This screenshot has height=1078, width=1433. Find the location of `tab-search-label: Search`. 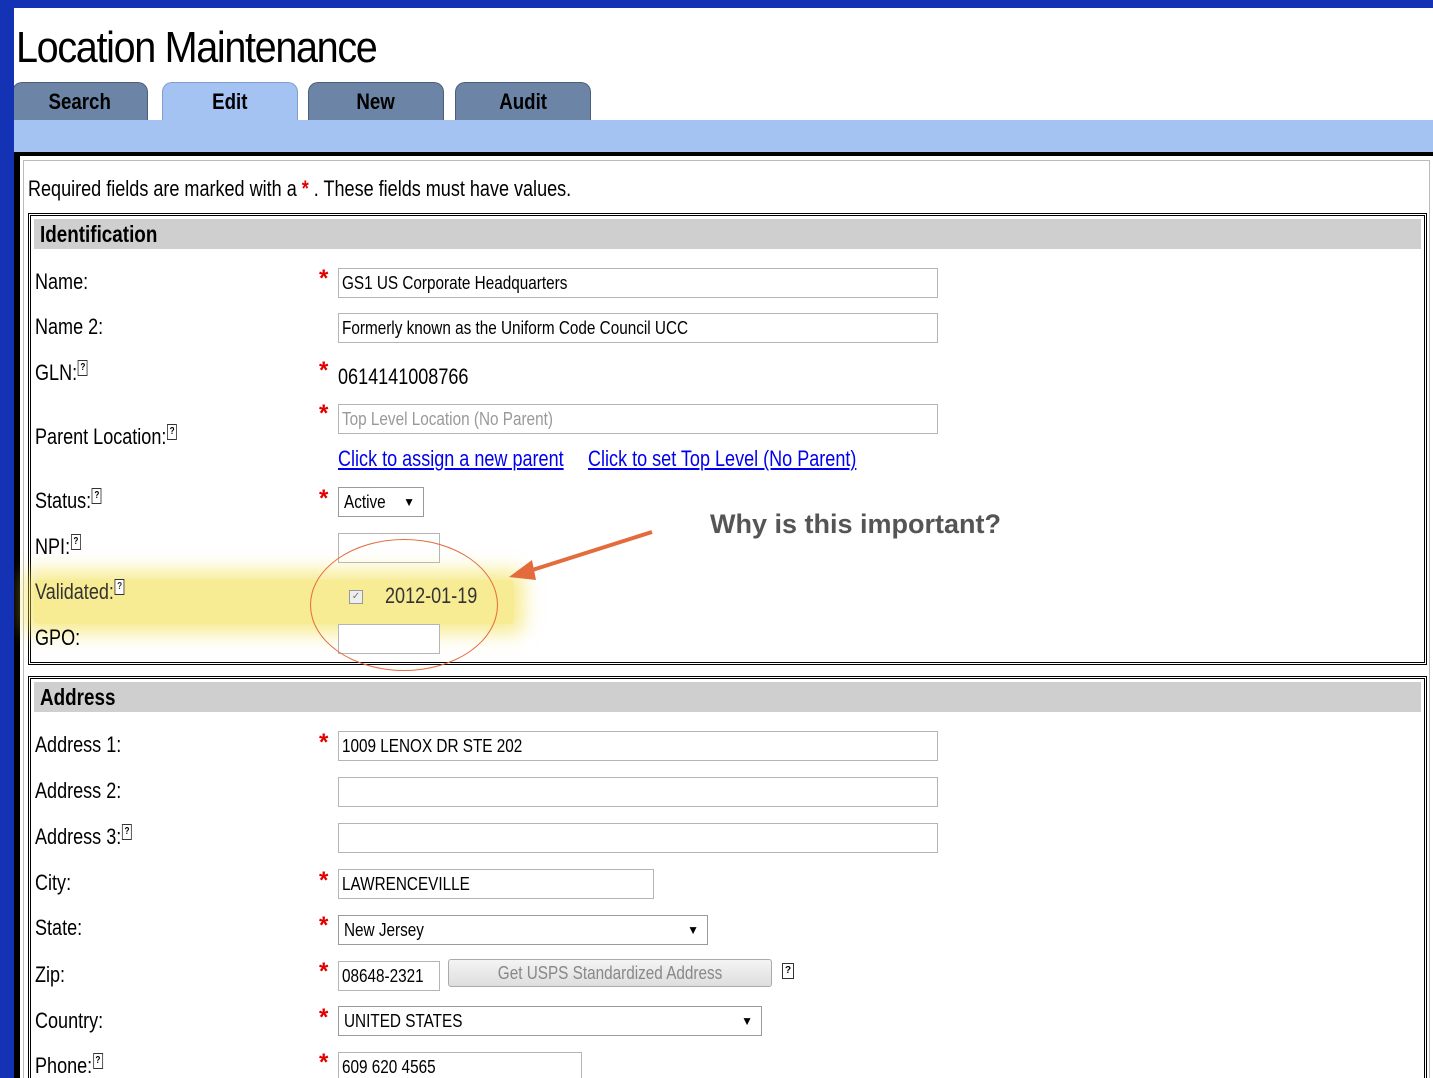

tab-search-label: Search is located at coordinates (80, 101).